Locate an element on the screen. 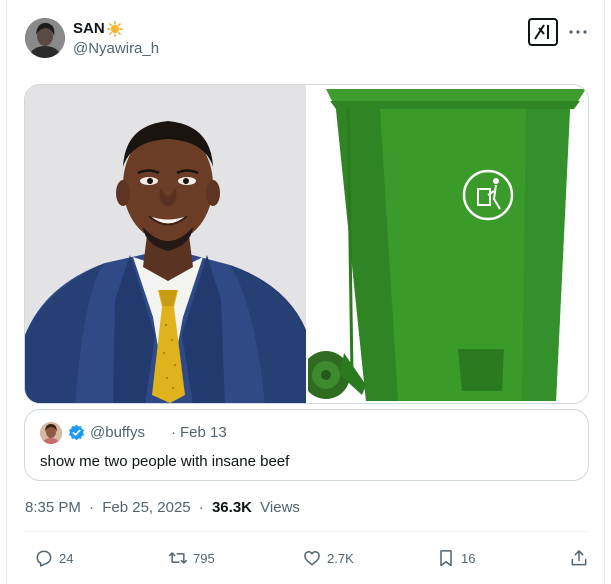 The image size is (611, 584). post-date: Feb 25, 2025 is located at coordinates (146, 507).